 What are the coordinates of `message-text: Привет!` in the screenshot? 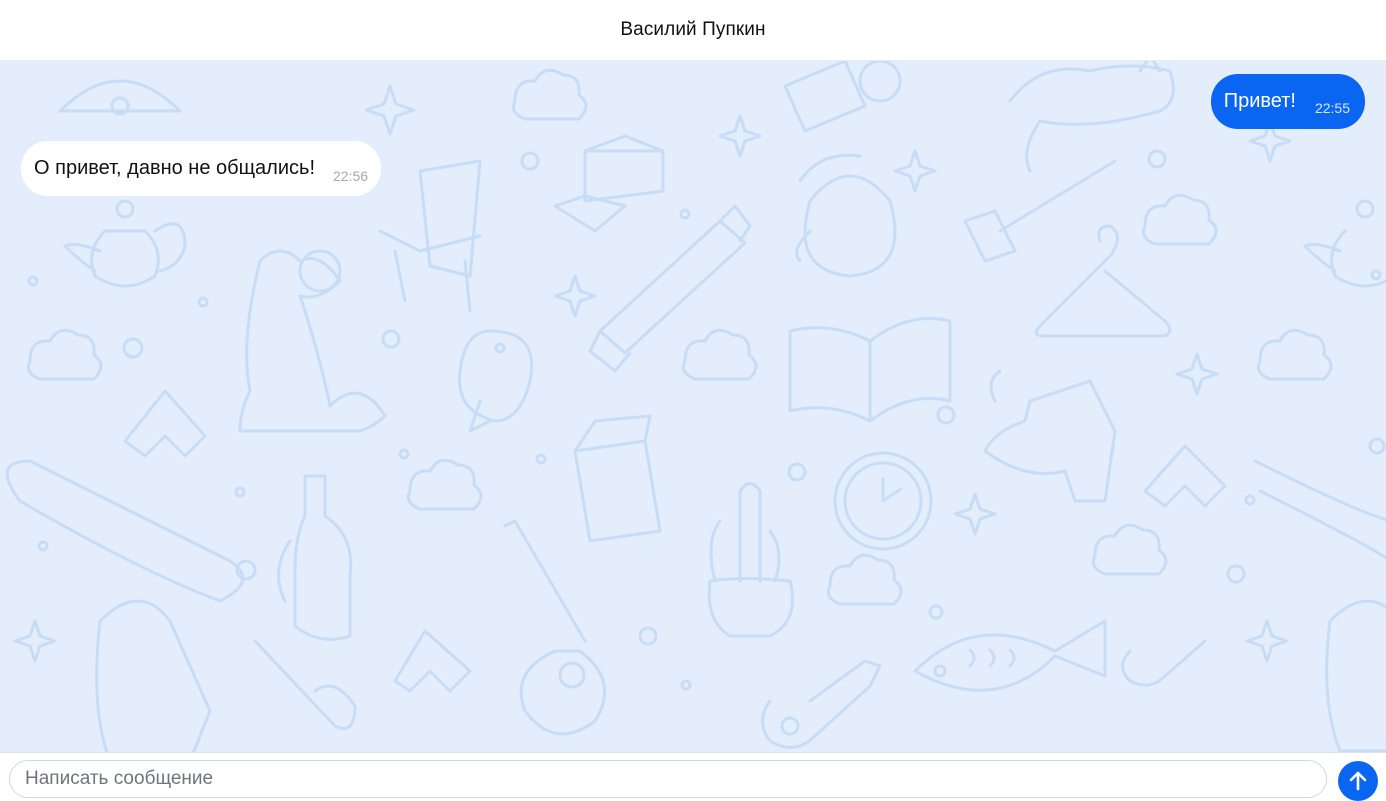 It's located at (1259, 101).